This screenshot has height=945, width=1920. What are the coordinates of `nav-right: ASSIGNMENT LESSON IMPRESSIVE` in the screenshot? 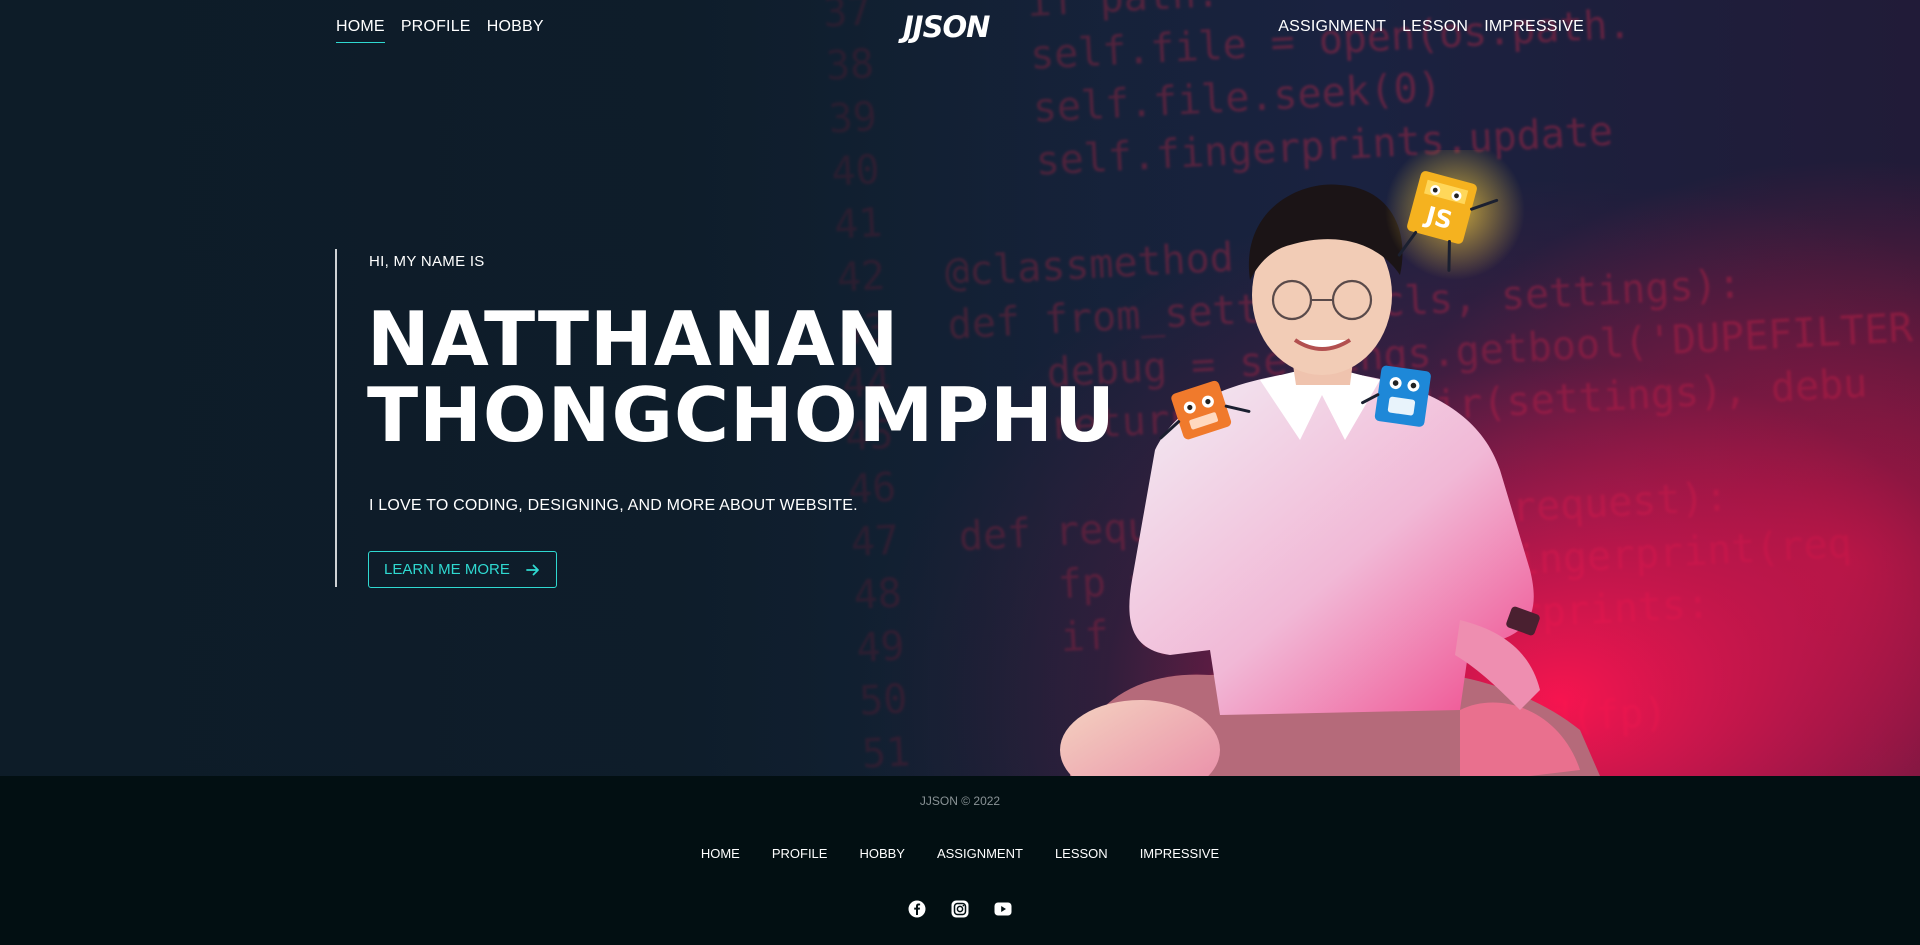 It's located at (1431, 30).